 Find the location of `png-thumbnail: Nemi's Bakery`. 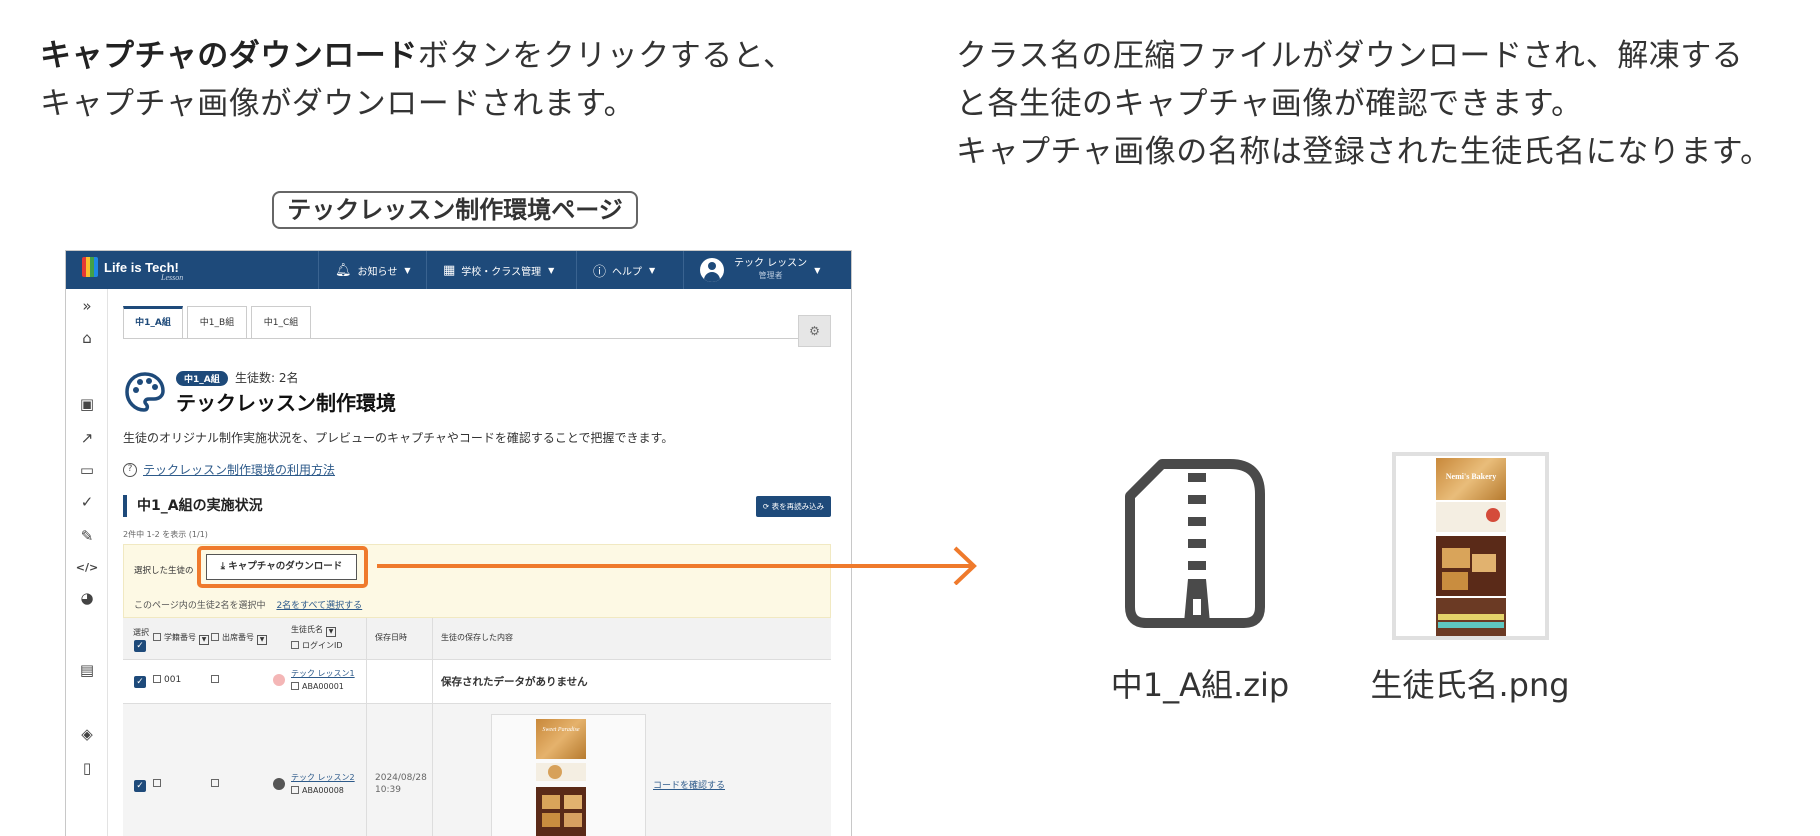

png-thumbnail: Nemi's Bakery is located at coordinates (1470, 546).